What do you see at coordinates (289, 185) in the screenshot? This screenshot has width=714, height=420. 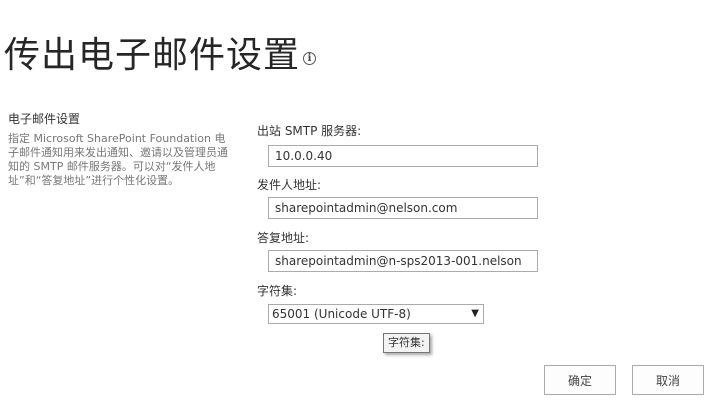 I see `from-address-label: 发件人地址:` at bounding box center [289, 185].